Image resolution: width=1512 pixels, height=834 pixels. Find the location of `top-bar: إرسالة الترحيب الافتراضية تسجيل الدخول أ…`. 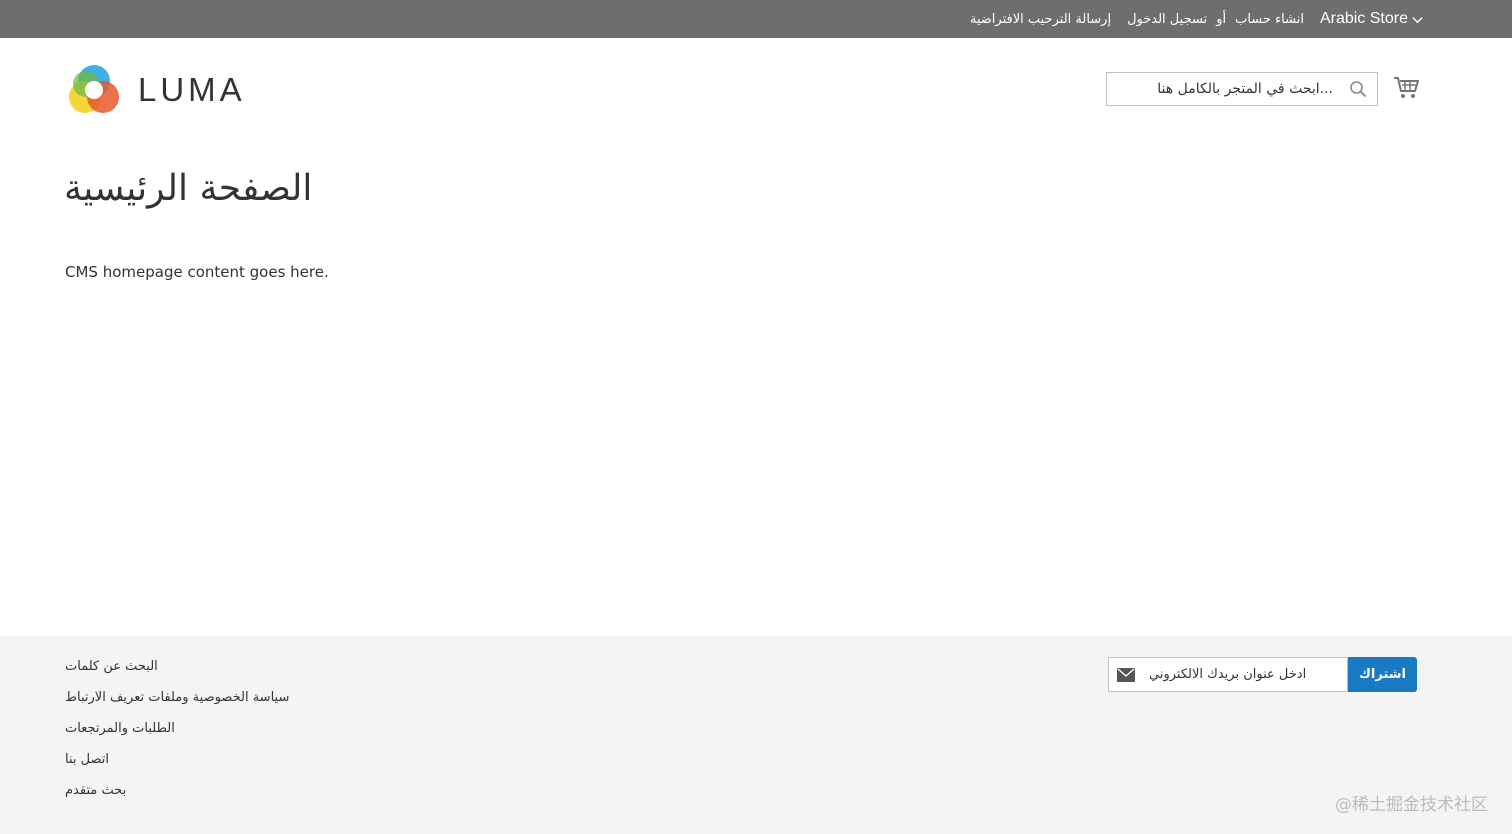

top-bar: إرسالة الترحيب الافتراضية تسجيل الدخول أ… is located at coordinates (756, 19).